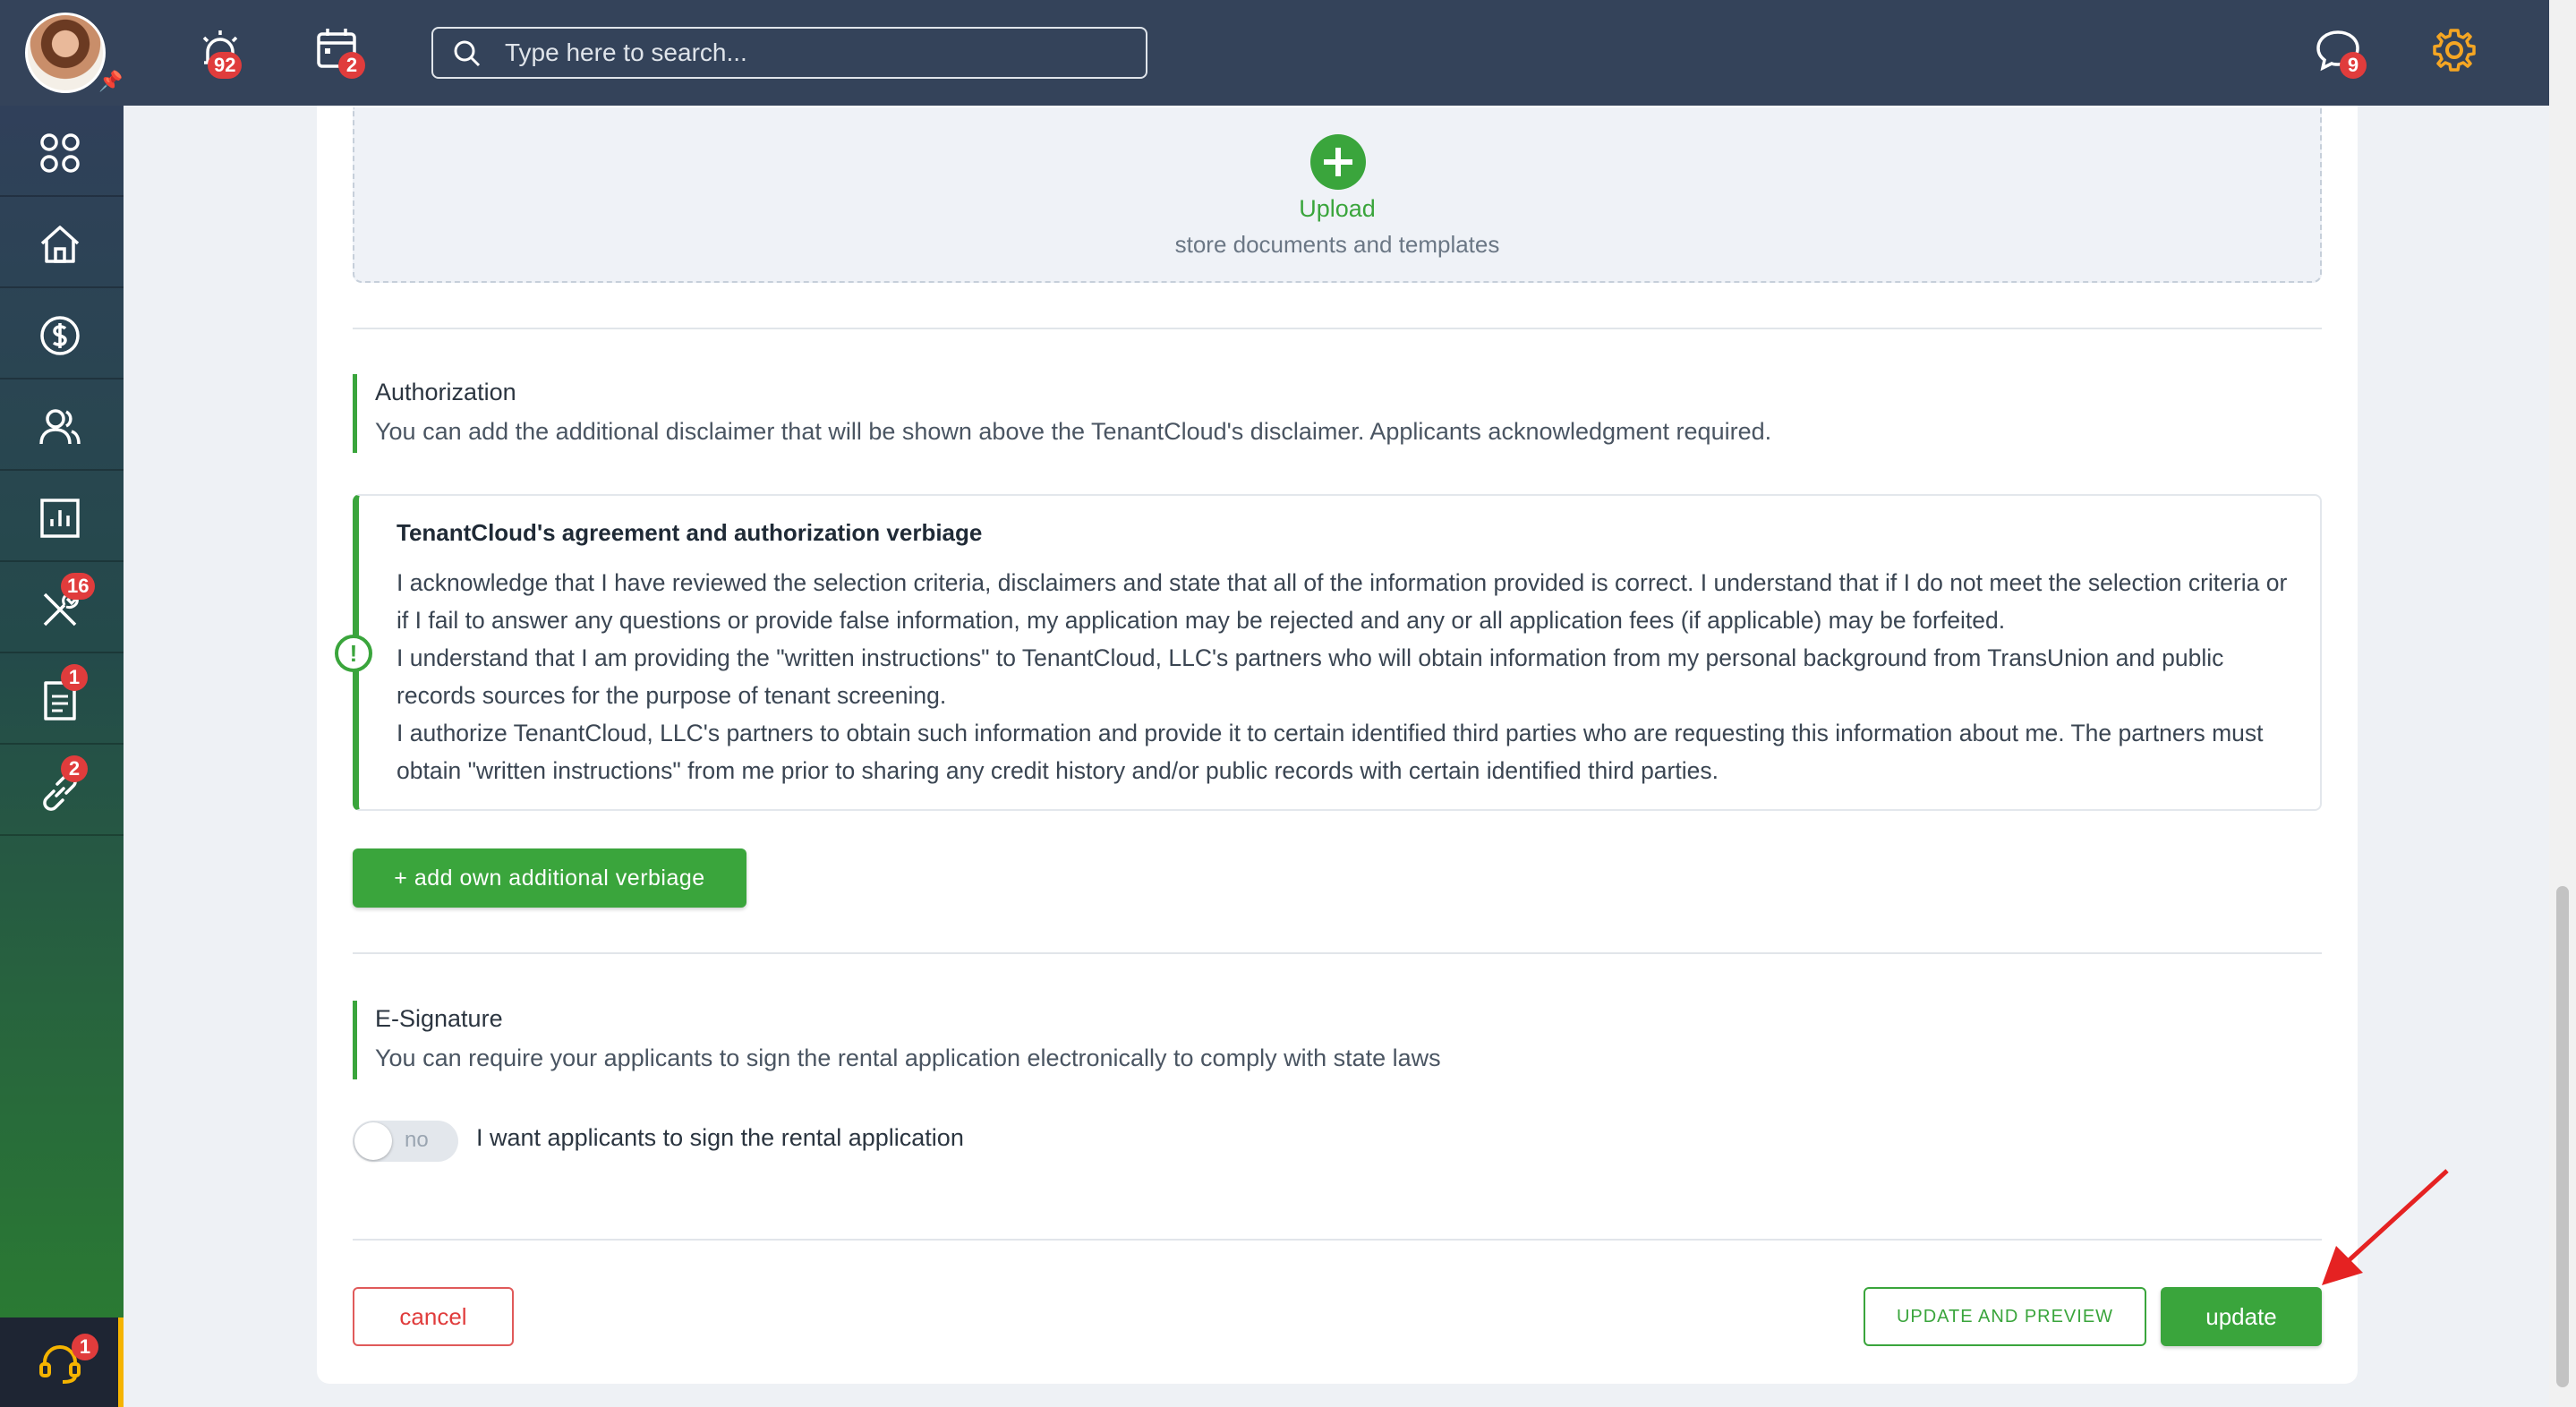  Describe the element at coordinates (1337, 244) in the screenshot. I see `upload-subtitle: store documents and templates` at that location.